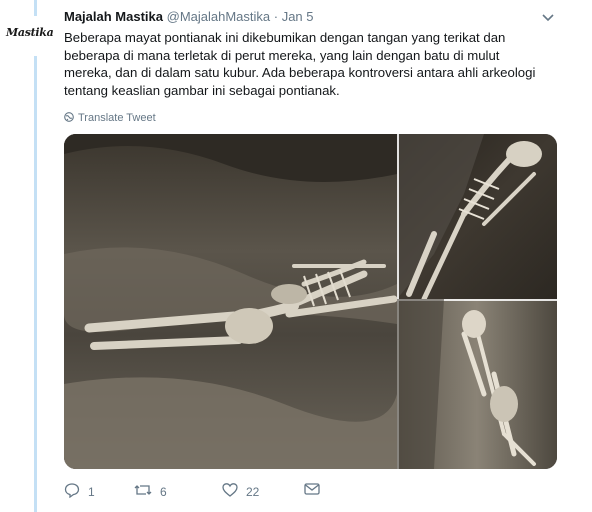  I want to click on thread-line, so click(35, 284).